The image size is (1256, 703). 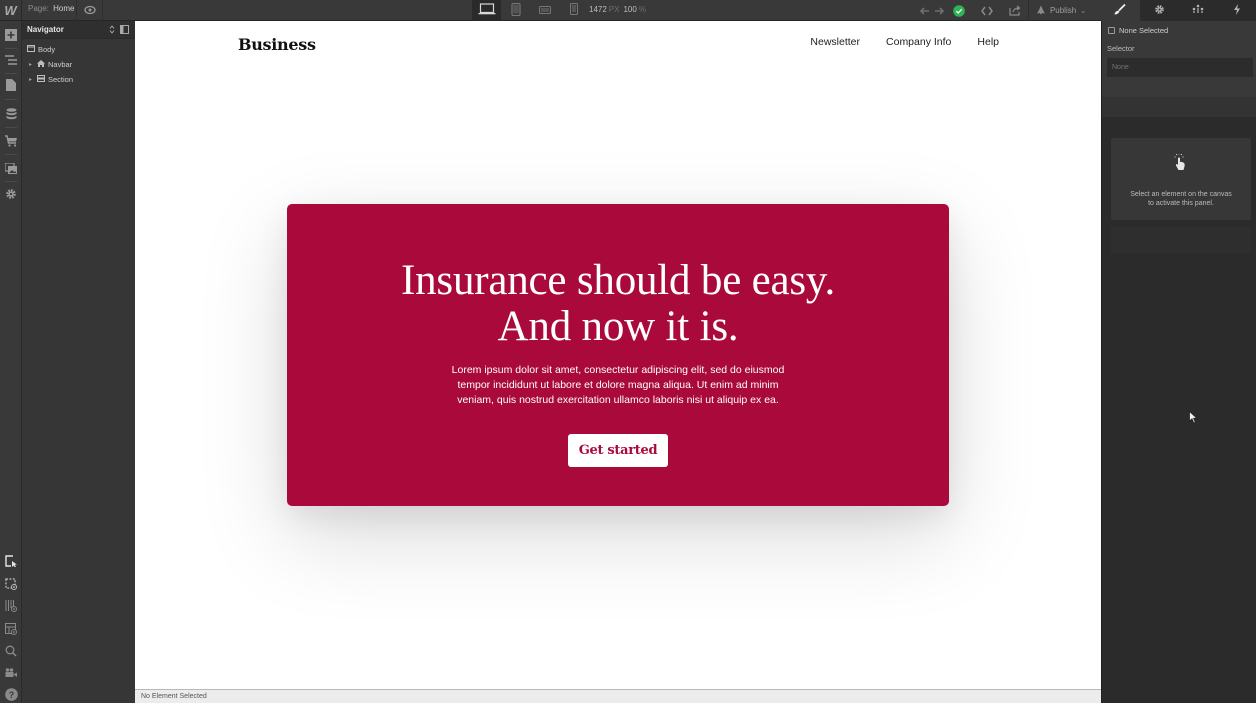 I want to click on style-brush-icon, so click(x=1120, y=10).